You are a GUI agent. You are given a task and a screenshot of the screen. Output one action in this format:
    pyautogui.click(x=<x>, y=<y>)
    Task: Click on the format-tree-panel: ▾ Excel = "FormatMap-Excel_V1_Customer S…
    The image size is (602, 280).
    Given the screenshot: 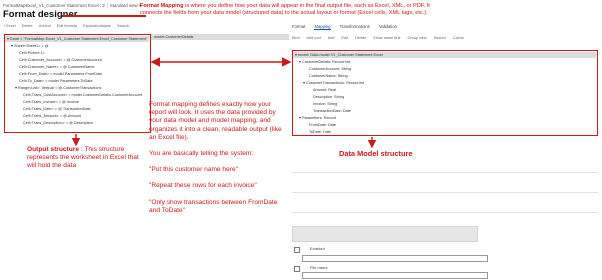 What is the action you would take?
    pyautogui.click(x=77, y=83)
    